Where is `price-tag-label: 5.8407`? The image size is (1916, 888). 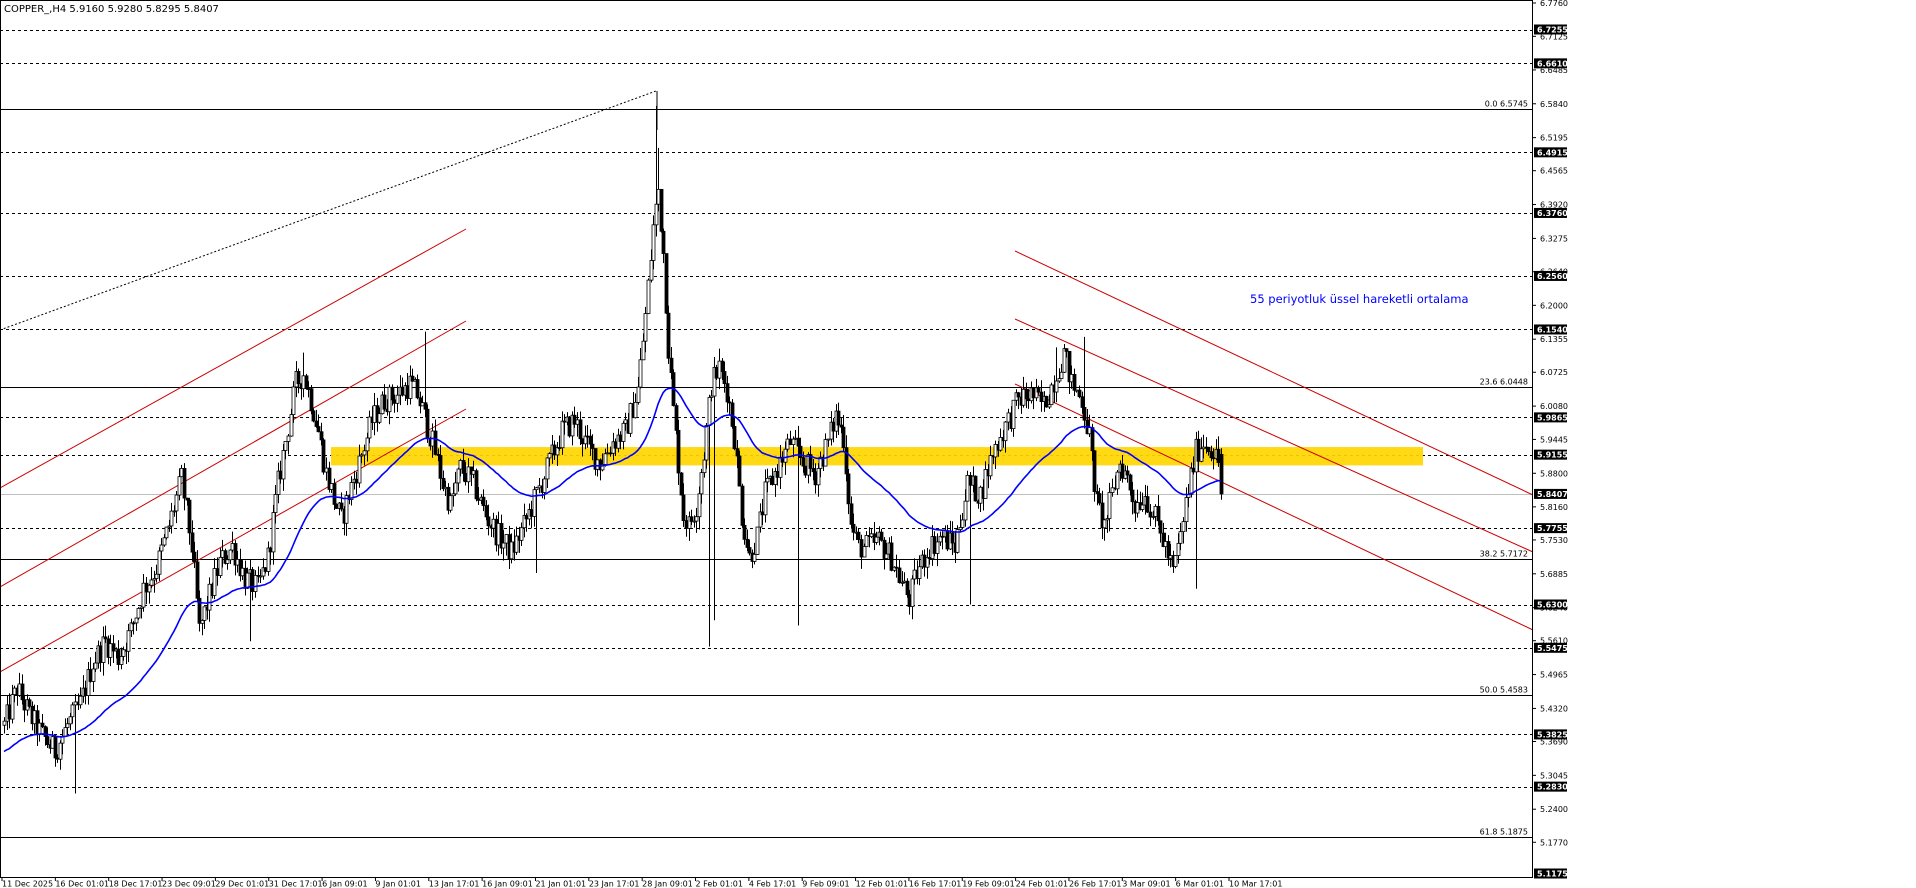 price-tag-label: 5.8407 is located at coordinates (1552, 494).